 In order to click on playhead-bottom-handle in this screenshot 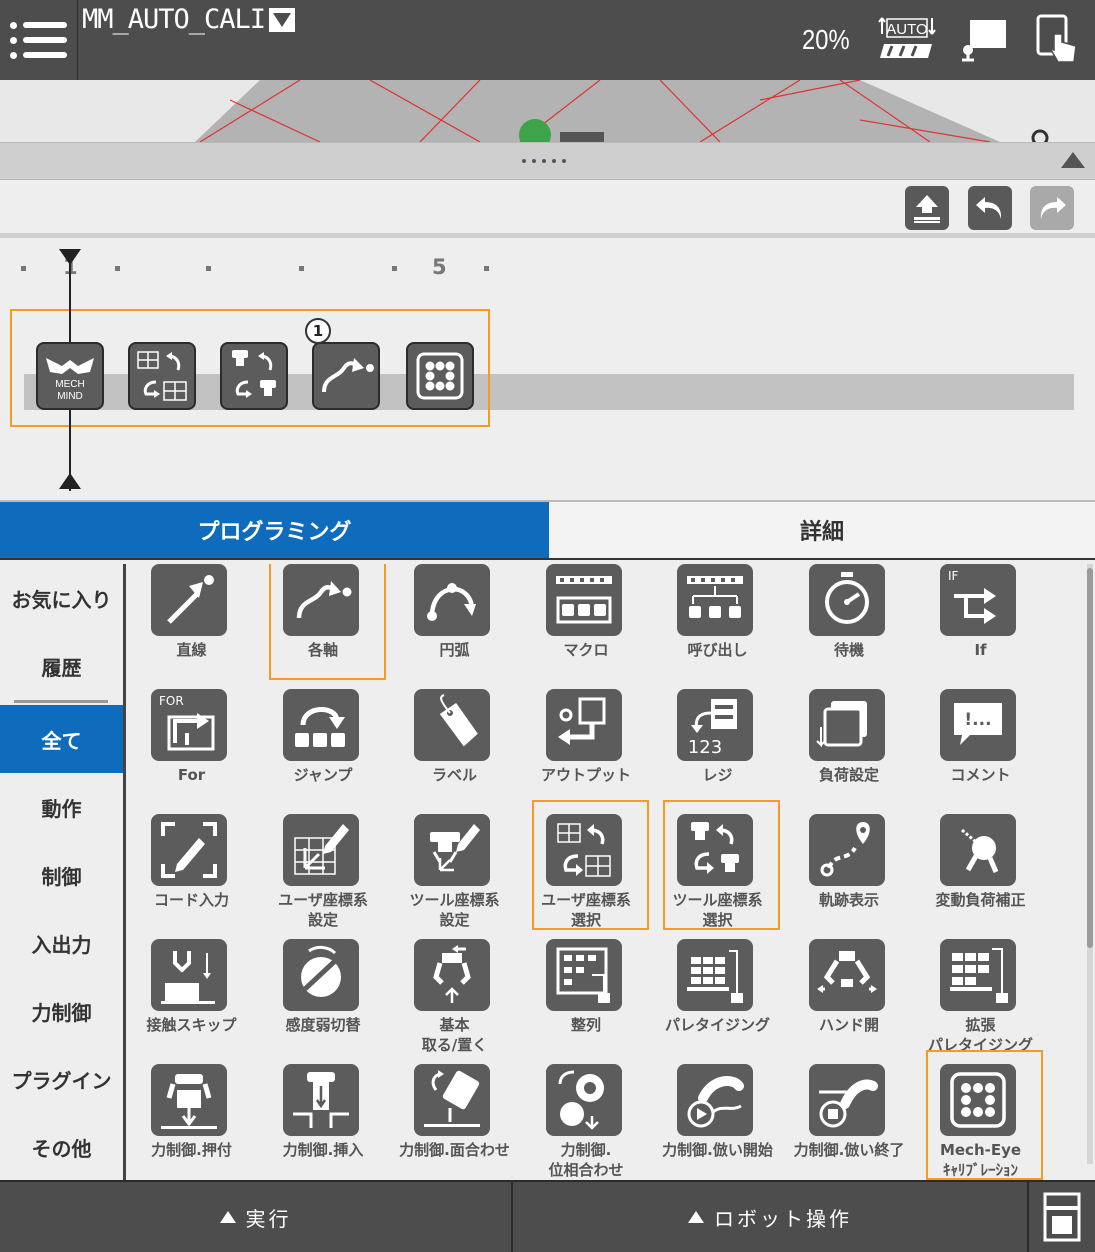, I will do `click(70, 481)`.